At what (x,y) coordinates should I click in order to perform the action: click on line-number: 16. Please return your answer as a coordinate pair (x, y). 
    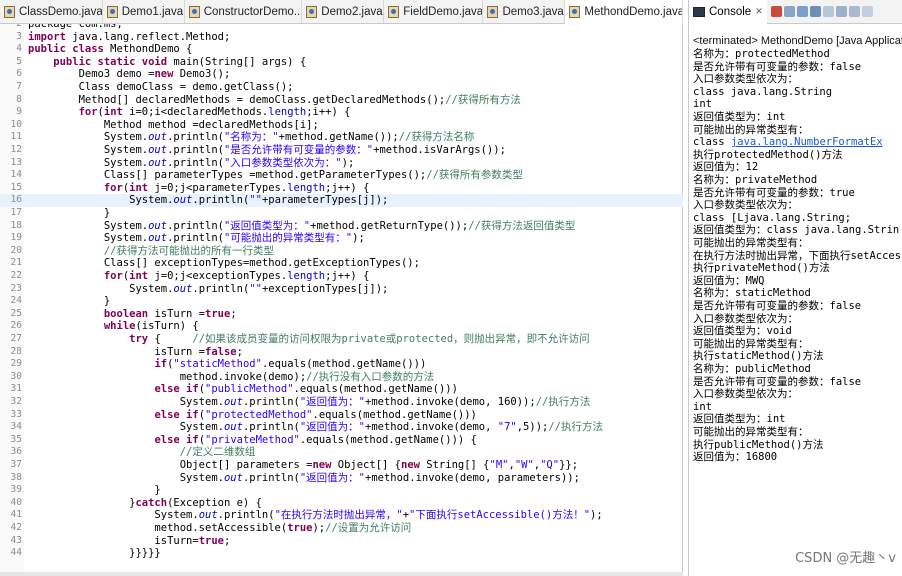
    Looking at the image, I should click on (16, 200).